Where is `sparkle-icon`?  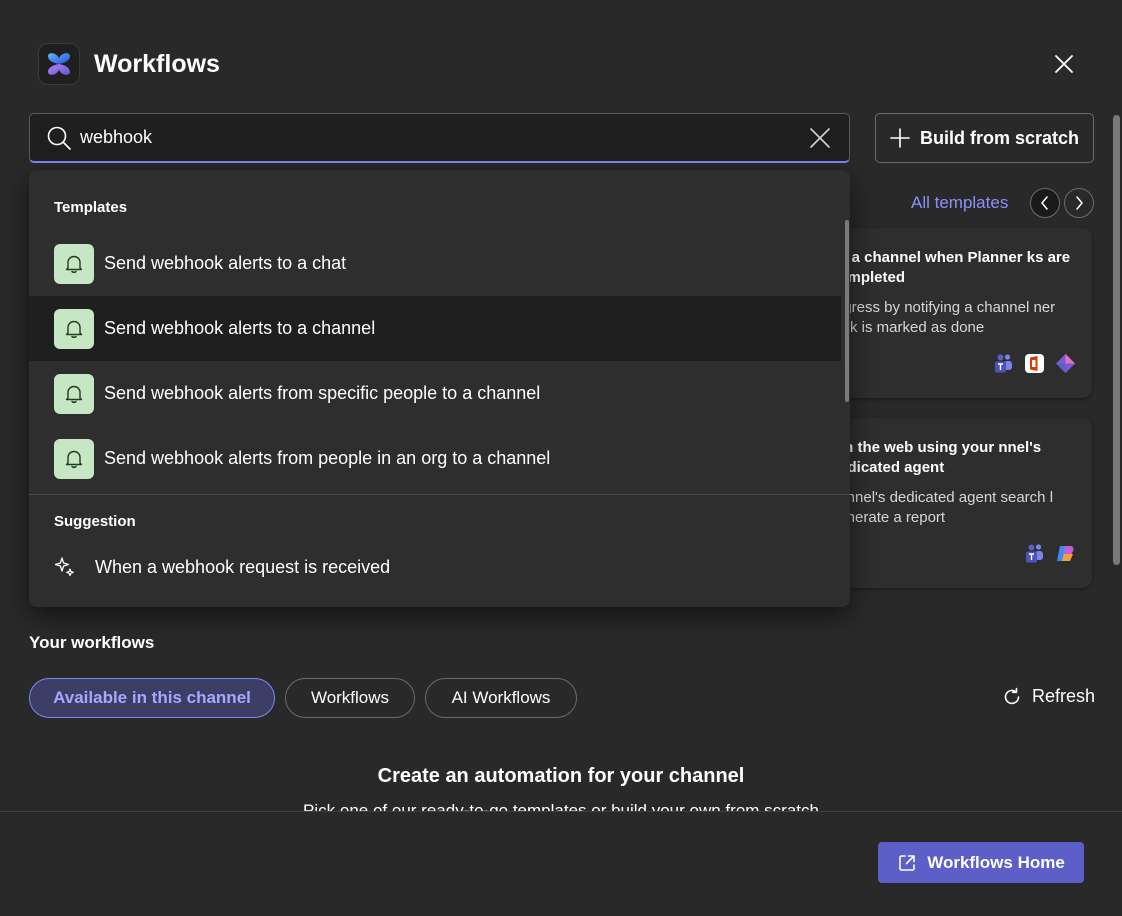 sparkle-icon is located at coordinates (65, 567).